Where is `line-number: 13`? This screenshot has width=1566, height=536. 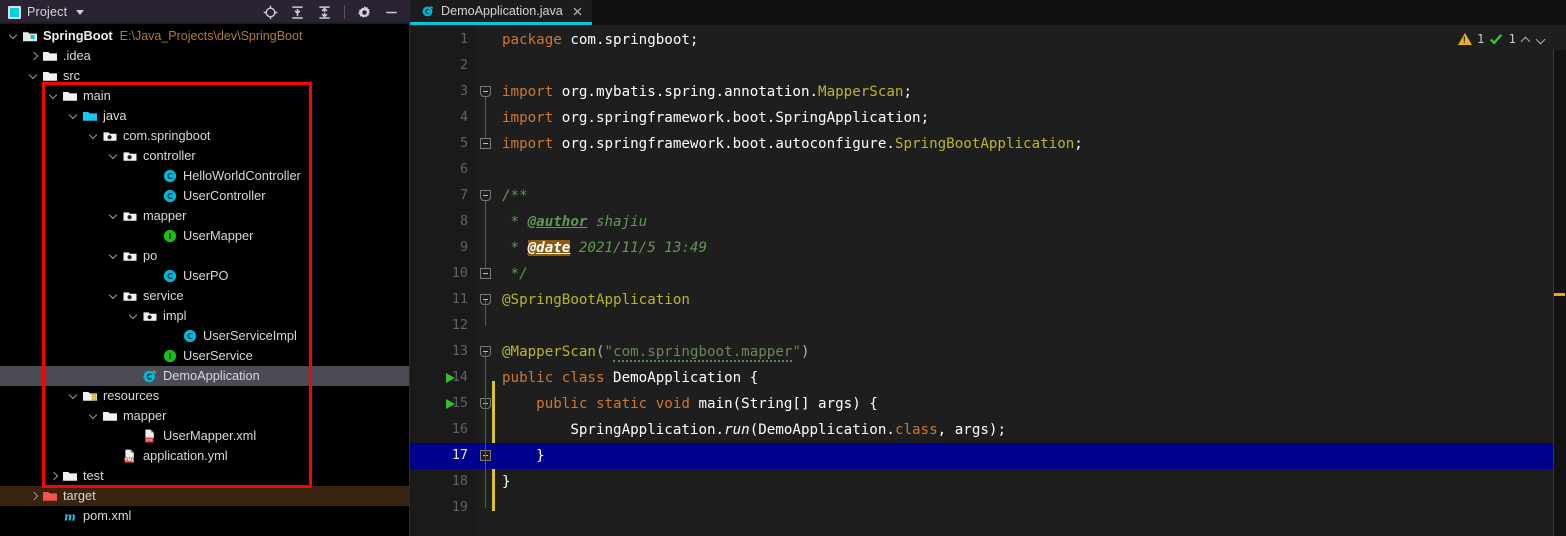 line-number: 13 is located at coordinates (443, 352).